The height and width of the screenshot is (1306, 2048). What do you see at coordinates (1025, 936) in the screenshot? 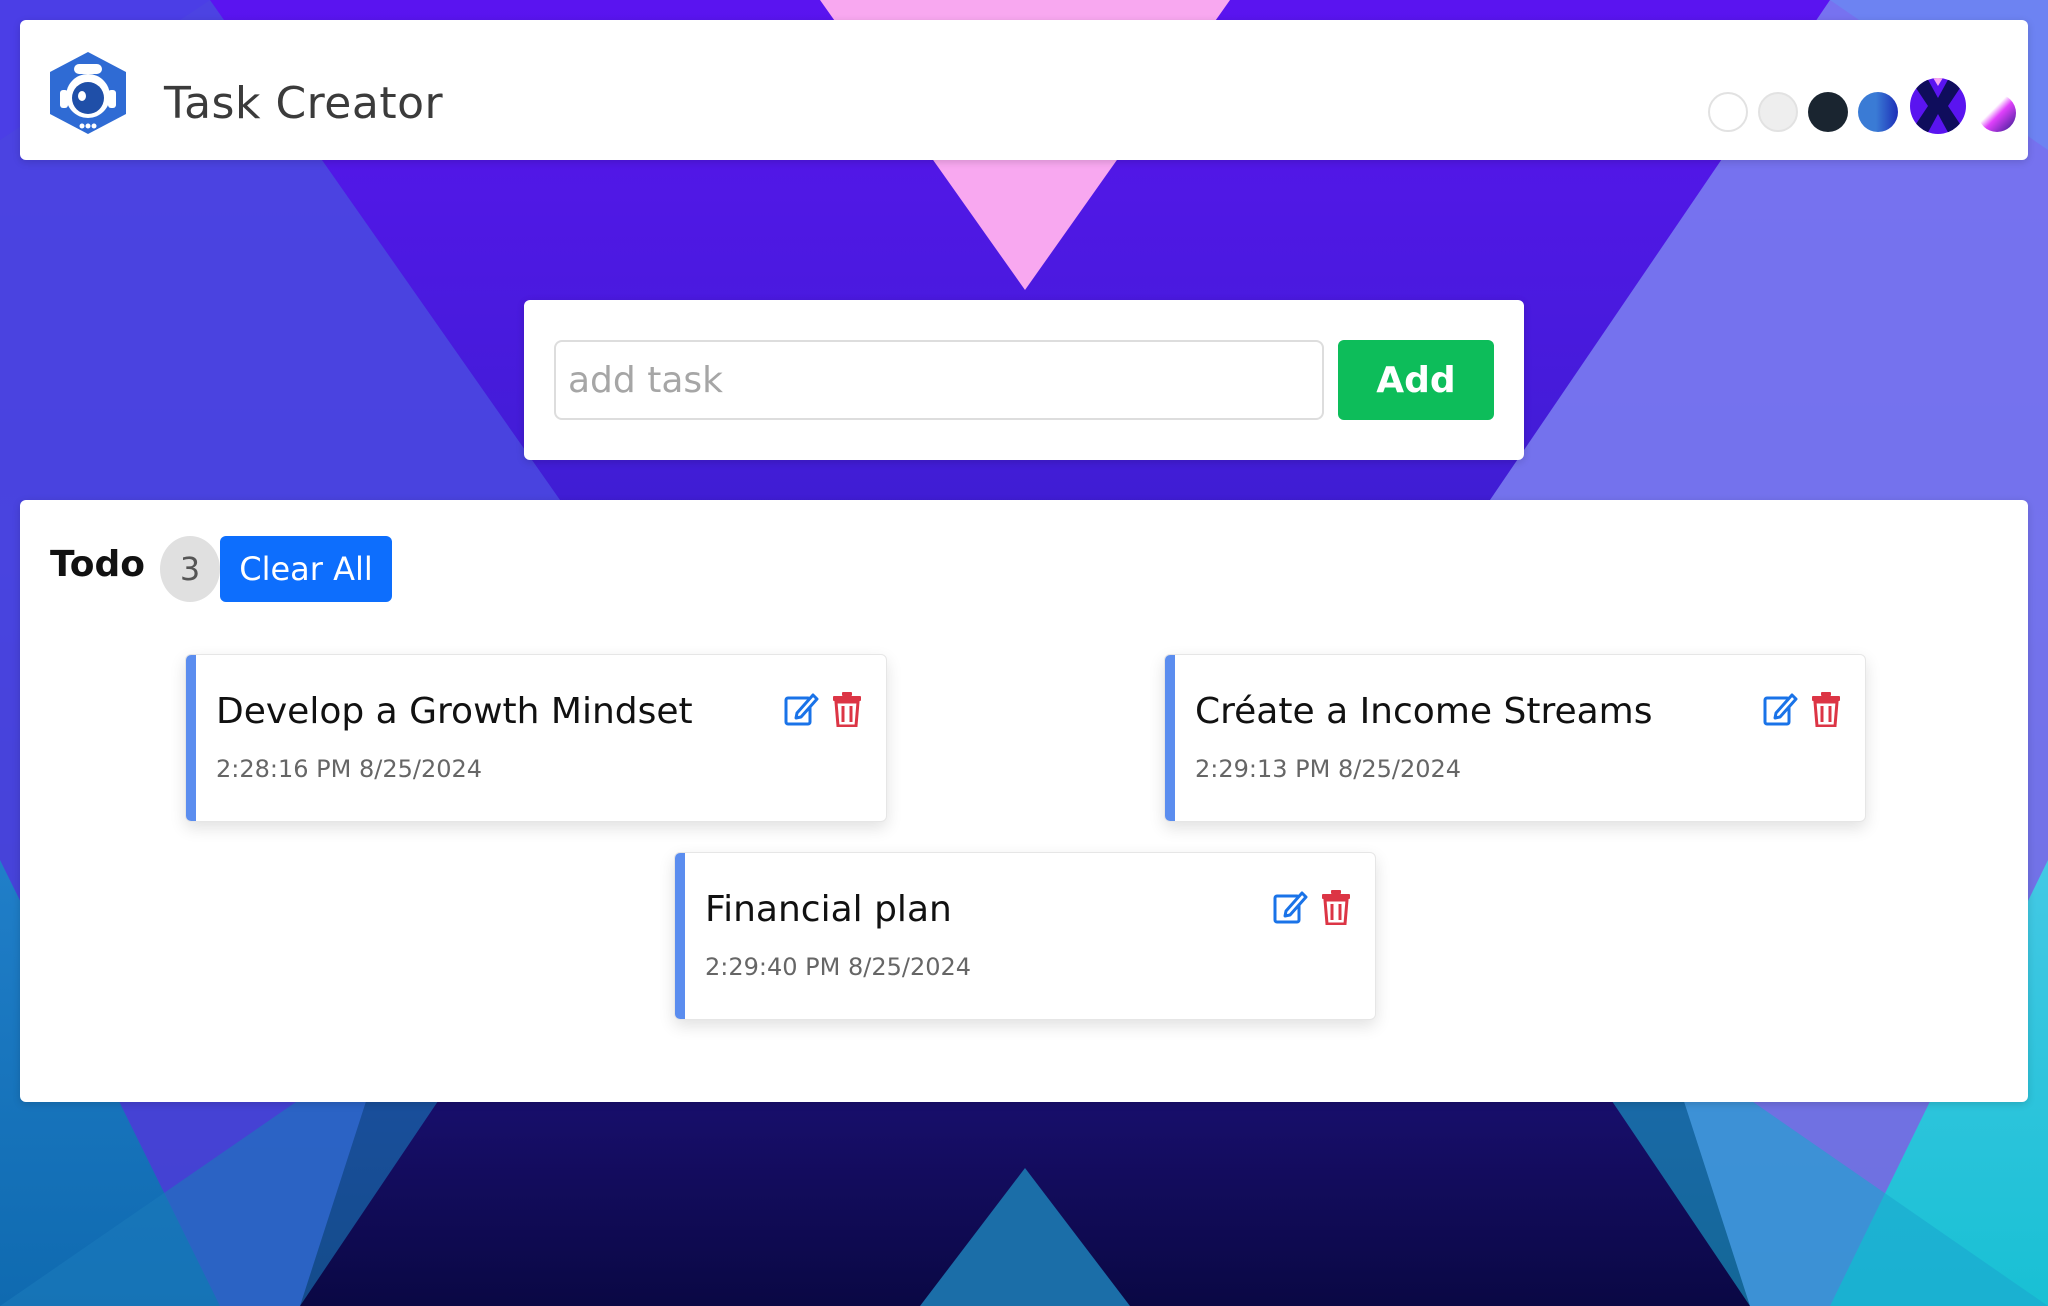
I see `task-card: Financial plan 2:29:40 PM 8/25/2024` at bounding box center [1025, 936].